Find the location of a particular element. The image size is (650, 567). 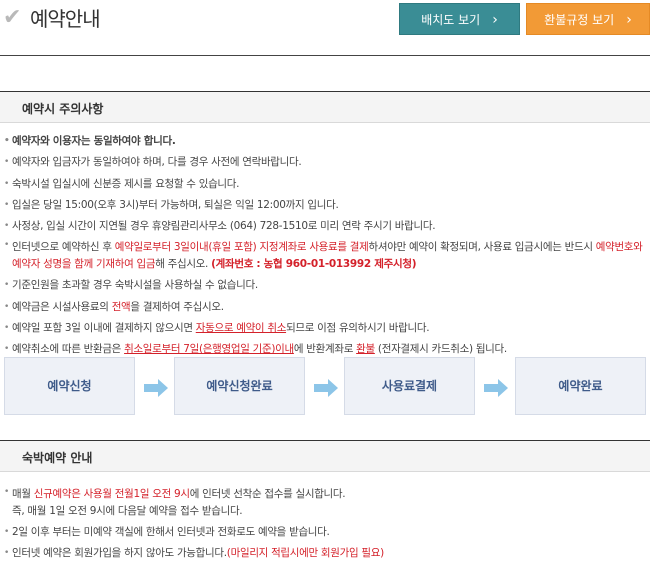

flow-step-apply-complete: 예약신청완료 is located at coordinates (239, 386).